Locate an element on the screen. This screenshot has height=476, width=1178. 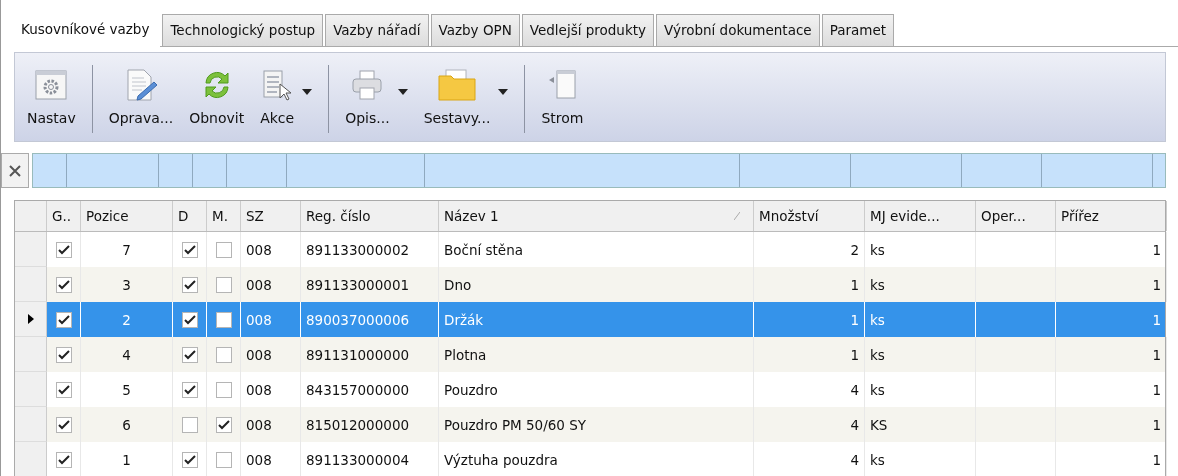
table-cell: 6 is located at coordinates (127, 424).